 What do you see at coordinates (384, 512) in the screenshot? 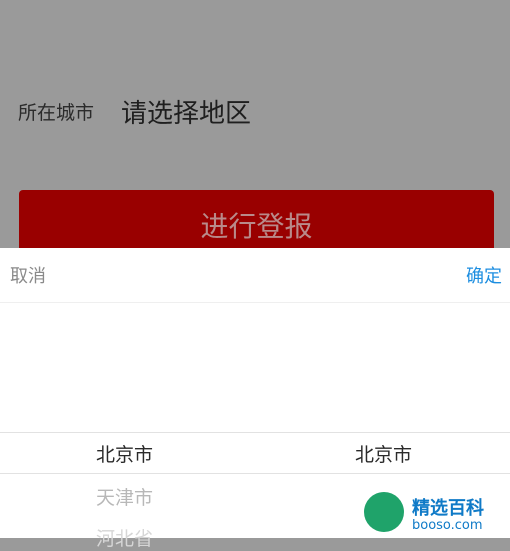
I see `question-mark-icon` at bounding box center [384, 512].